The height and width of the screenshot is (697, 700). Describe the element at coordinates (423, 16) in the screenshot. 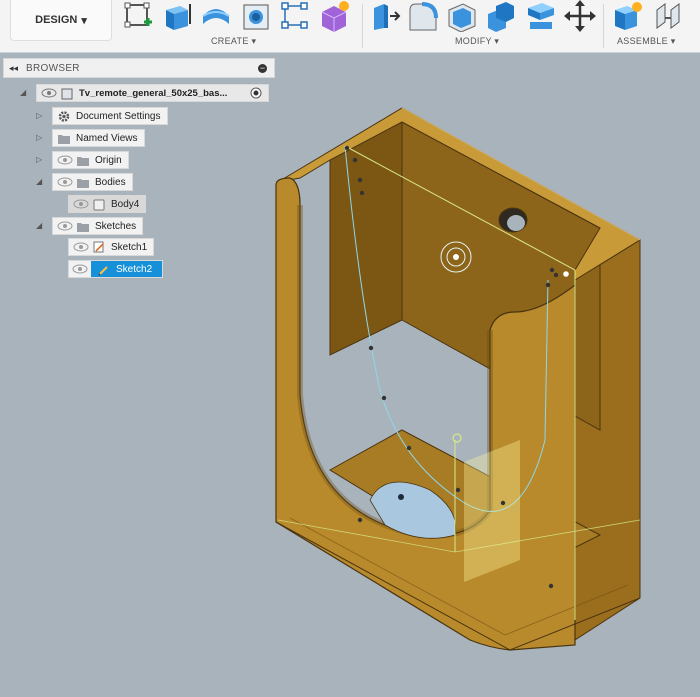

I see `fillet-icon` at that location.